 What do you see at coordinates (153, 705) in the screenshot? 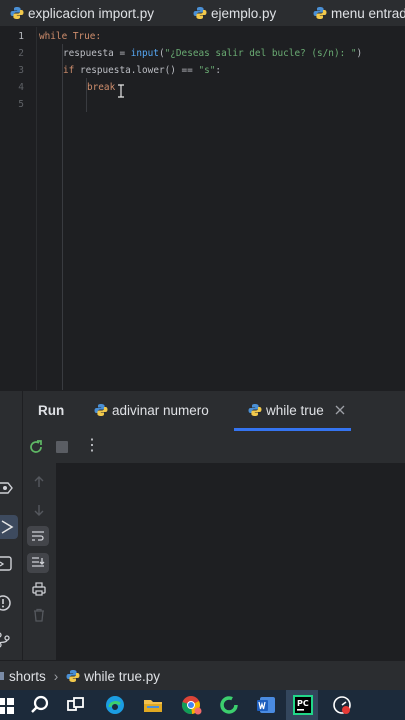
I see `file-explorer-icon` at bounding box center [153, 705].